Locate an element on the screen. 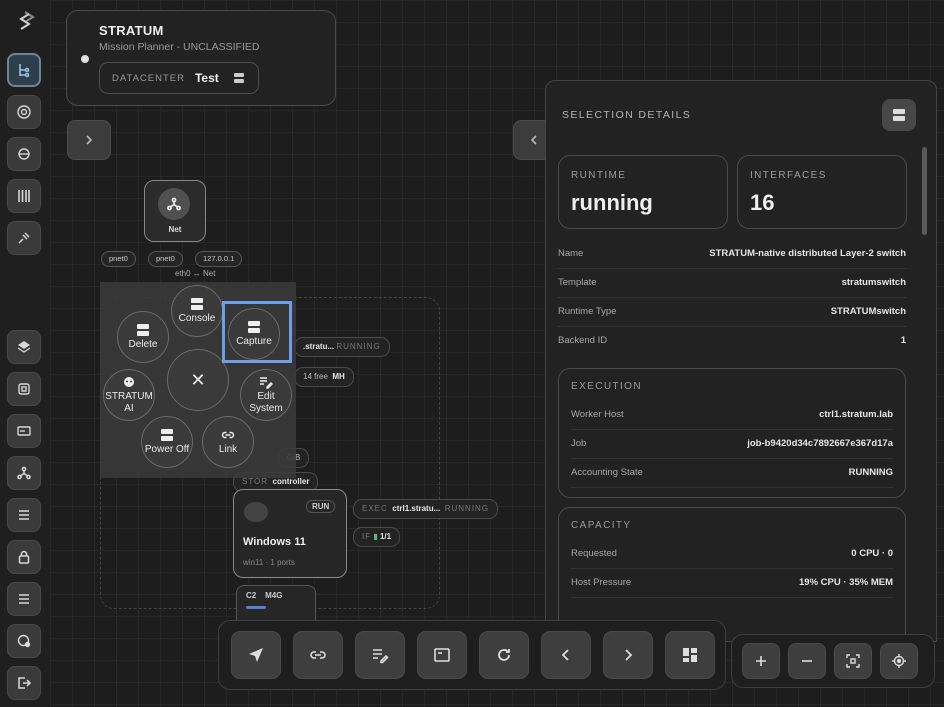 The height and width of the screenshot is (707, 944). dashboard-icon is located at coordinates (690, 655).